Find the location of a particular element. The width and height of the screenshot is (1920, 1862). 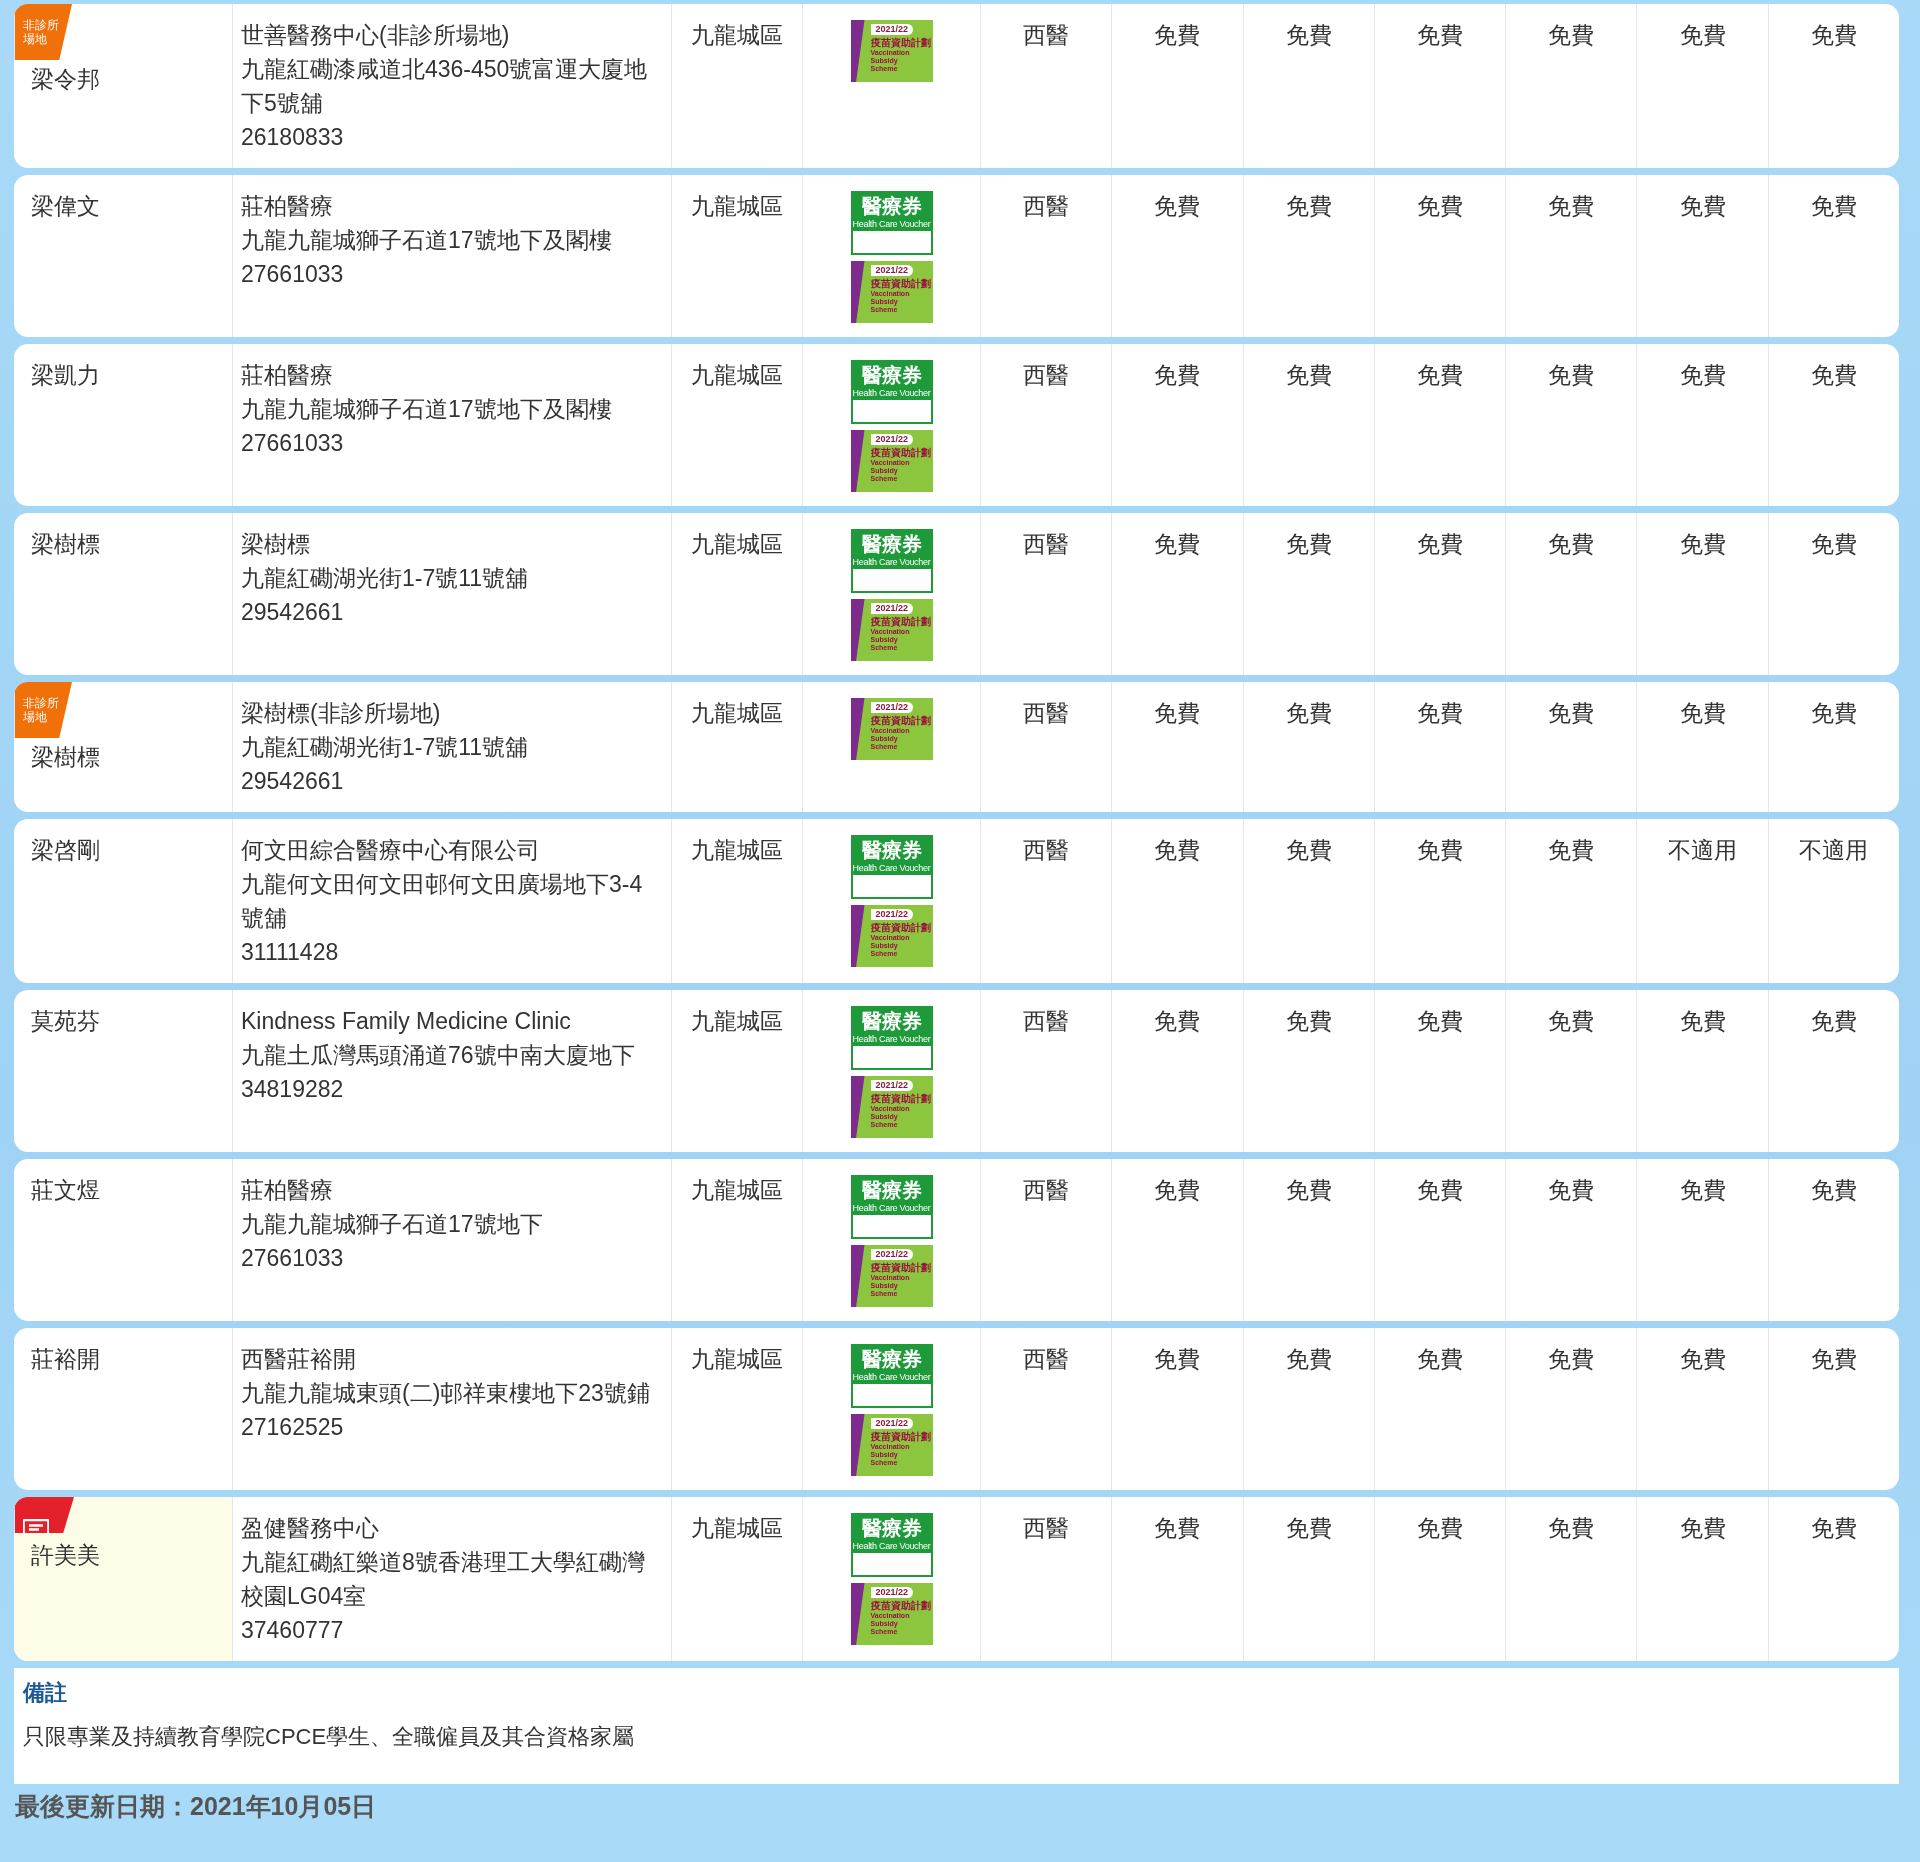

phone-number: 27162525 is located at coordinates (293, 1427).